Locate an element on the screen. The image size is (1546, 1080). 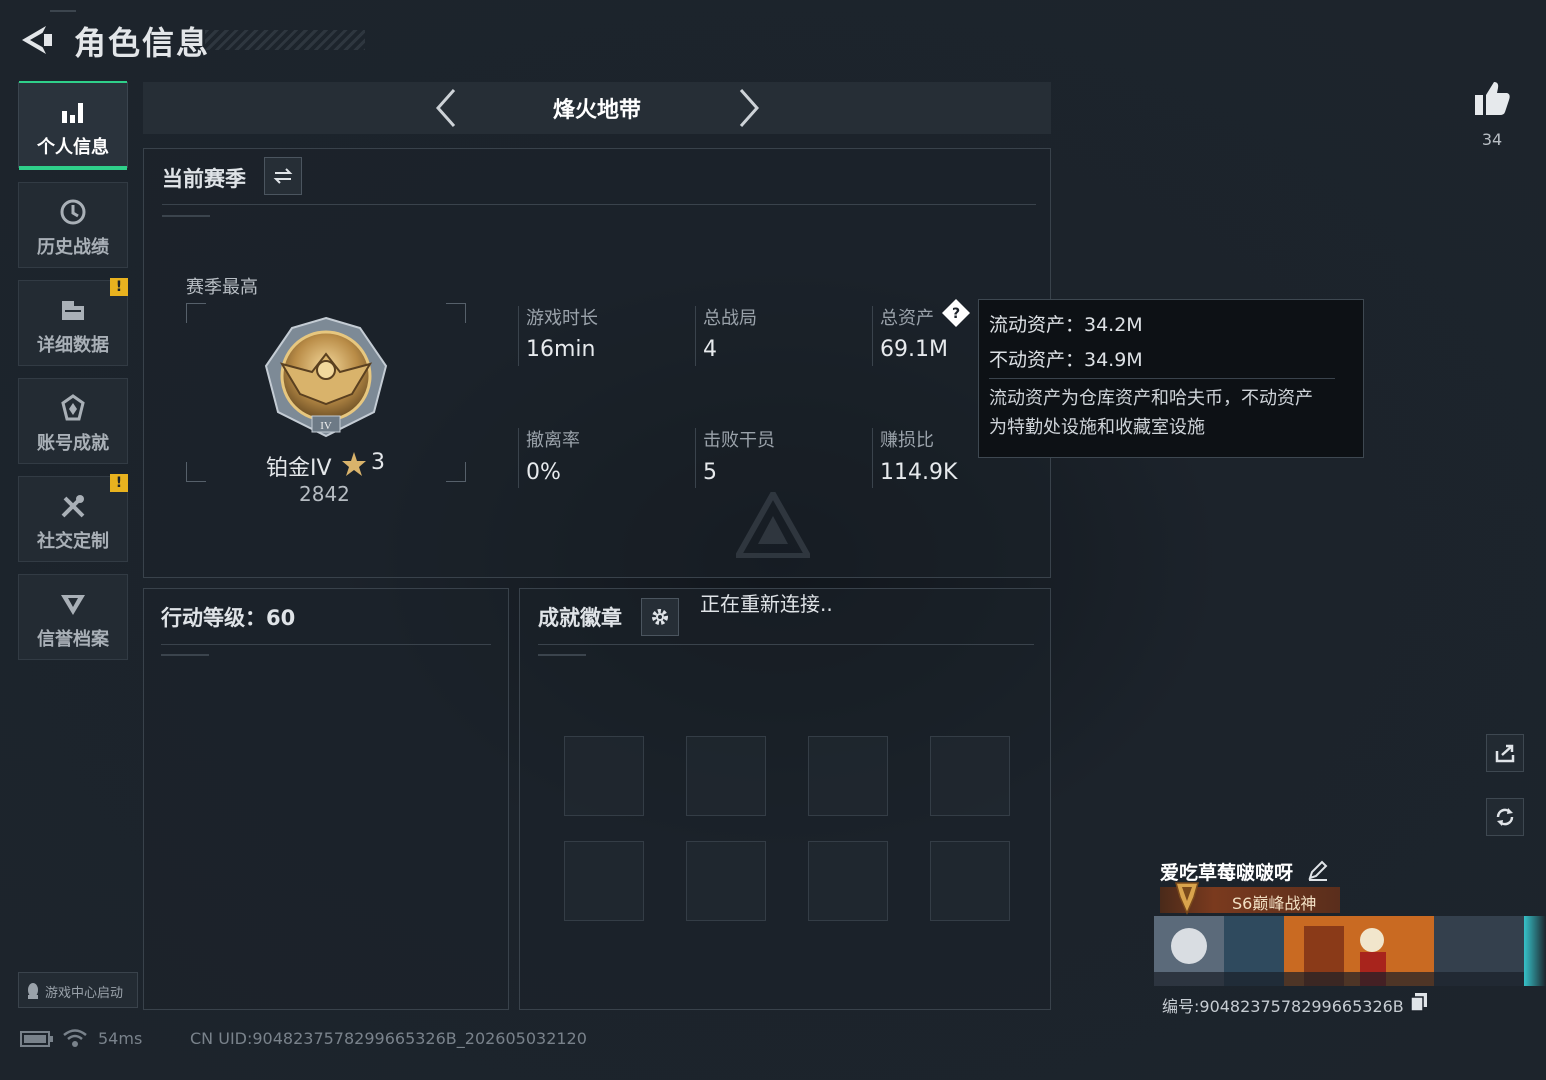
game-center-button: 游戏中心启动 is located at coordinates (78, 990).